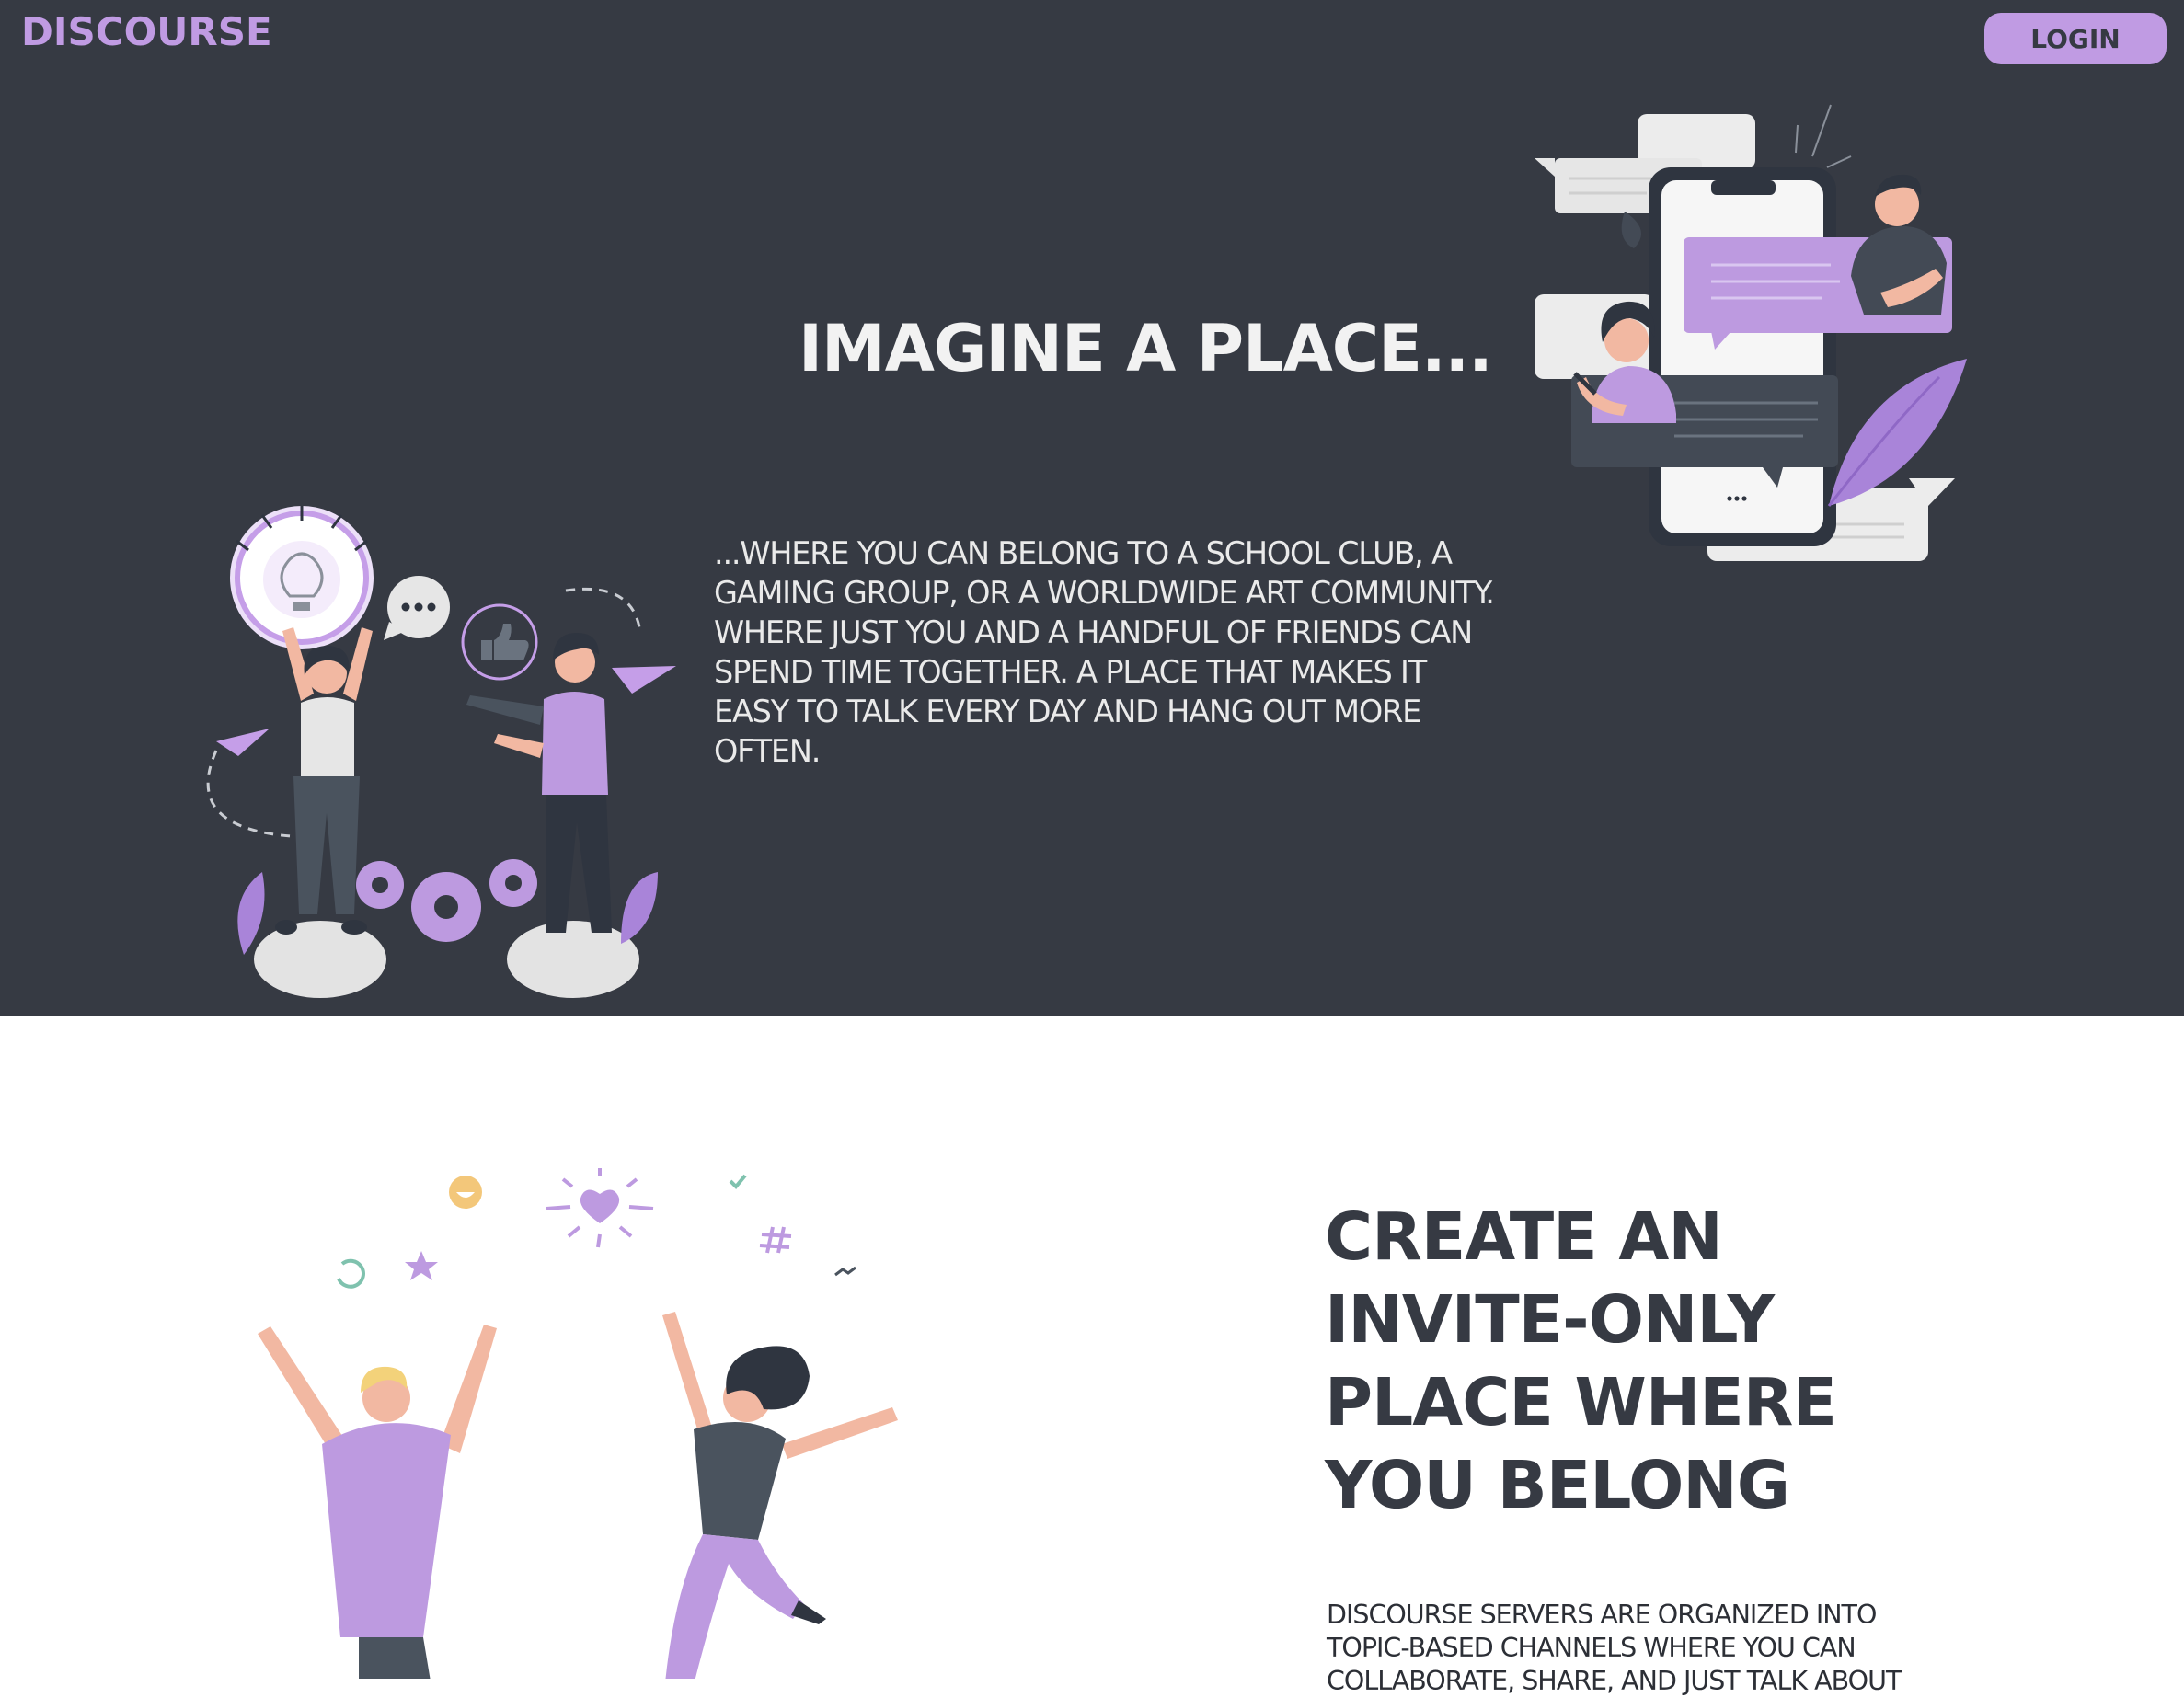 The image size is (2184, 1698). I want to click on phone-chat-illustration, so click(1751, 332).